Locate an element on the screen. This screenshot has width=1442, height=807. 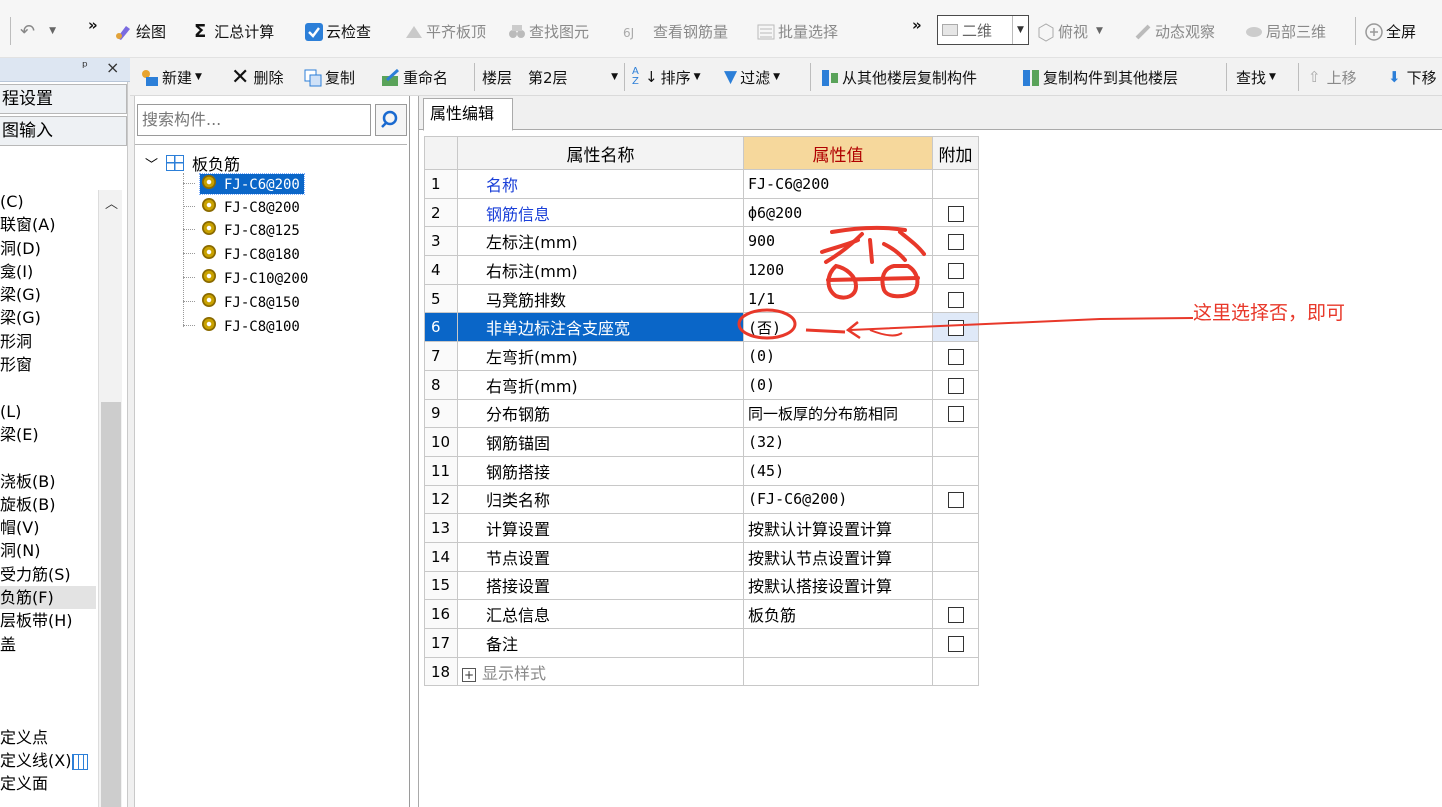
list-item: (C) is located at coordinates (49, 201).